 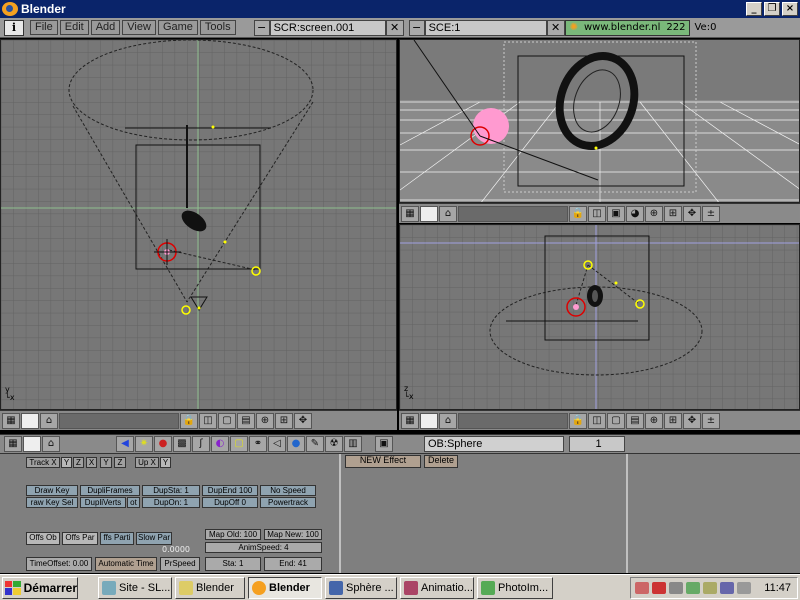 What do you see at coordinates (263, 547) in the screenshot?
I see `anim-speed-field: AnimSpeed: 4` at bounding box center [263, 547].